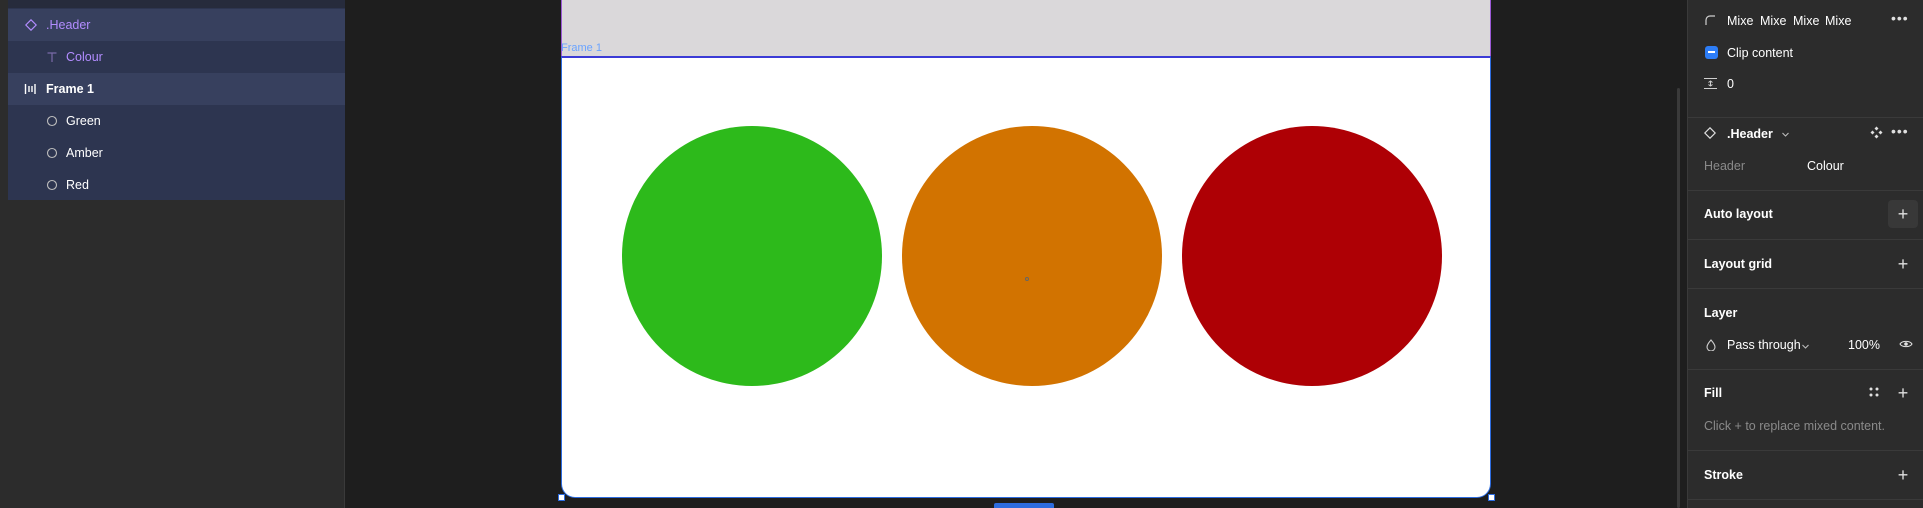  I want to click on layer-header: .Header, so click(176, 25).